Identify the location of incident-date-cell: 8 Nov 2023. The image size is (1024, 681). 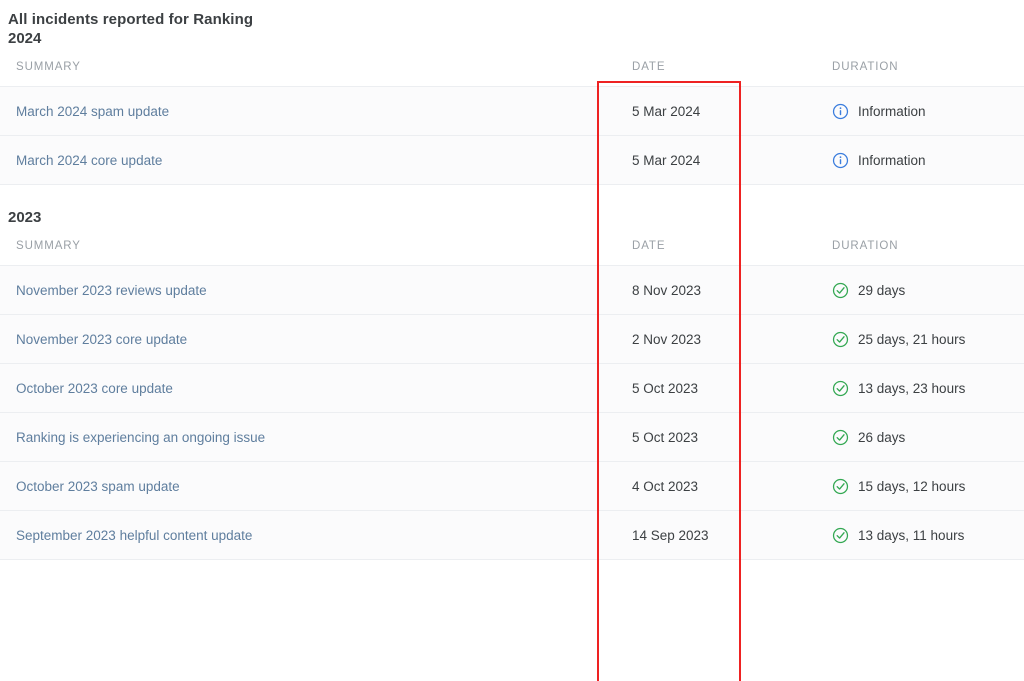
(667, 290).